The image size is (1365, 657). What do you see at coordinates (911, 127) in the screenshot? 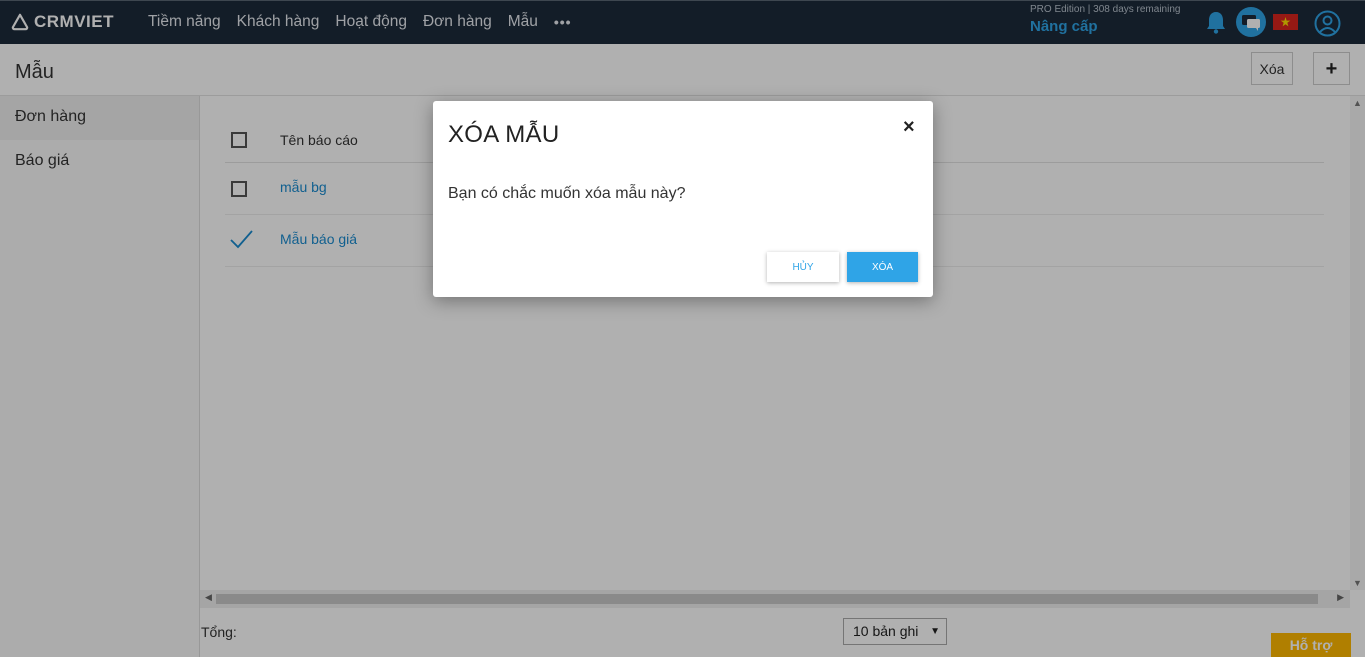
I see `close-icon: ×` at bounding box center [911, 127].